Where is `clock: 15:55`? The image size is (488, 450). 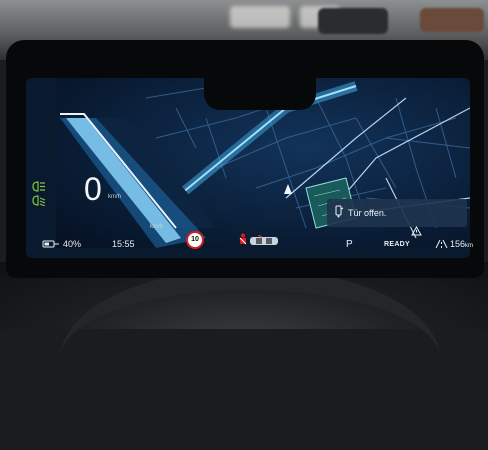
clock: 15:55 is located at coordinates (123, 244).